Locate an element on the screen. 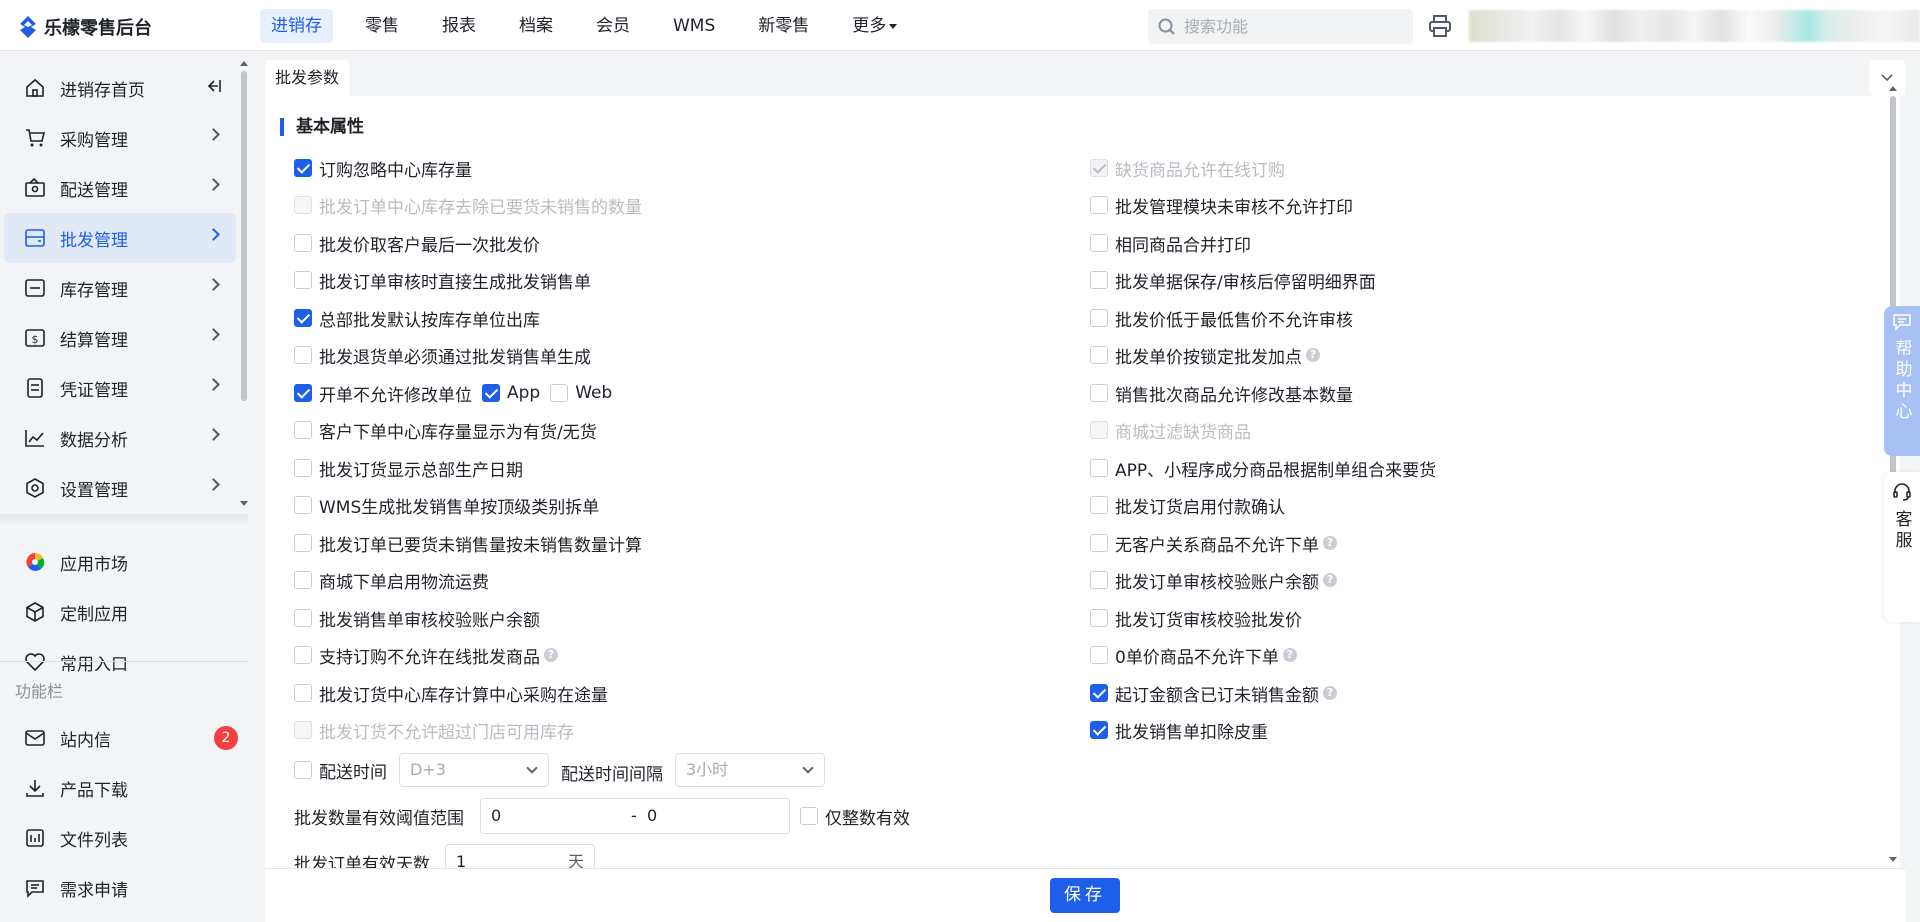 This screenshot has width=1920, height=922. option-locked-markup: 批发单价按锁定批发加点? is located at coordinates (1205, 355).